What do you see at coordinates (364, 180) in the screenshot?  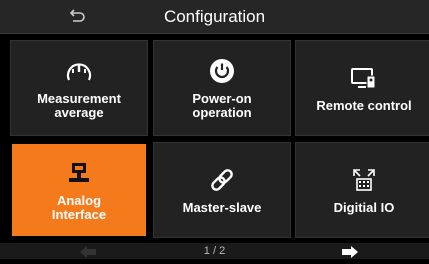 I see `digital-io-icon` at bounding box center [364, 180].